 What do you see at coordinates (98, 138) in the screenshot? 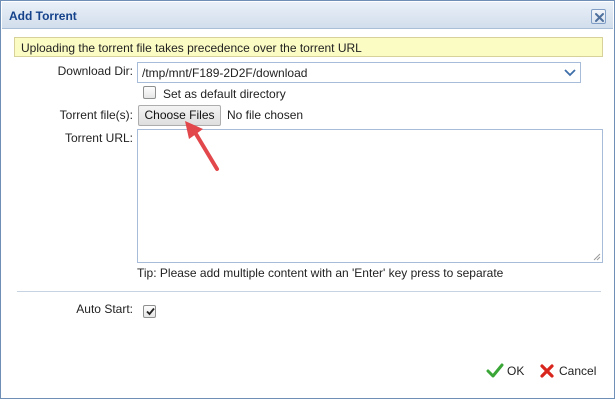
I see `torrent-url-label: Torrent URL:` at bounding box center [98, 138].